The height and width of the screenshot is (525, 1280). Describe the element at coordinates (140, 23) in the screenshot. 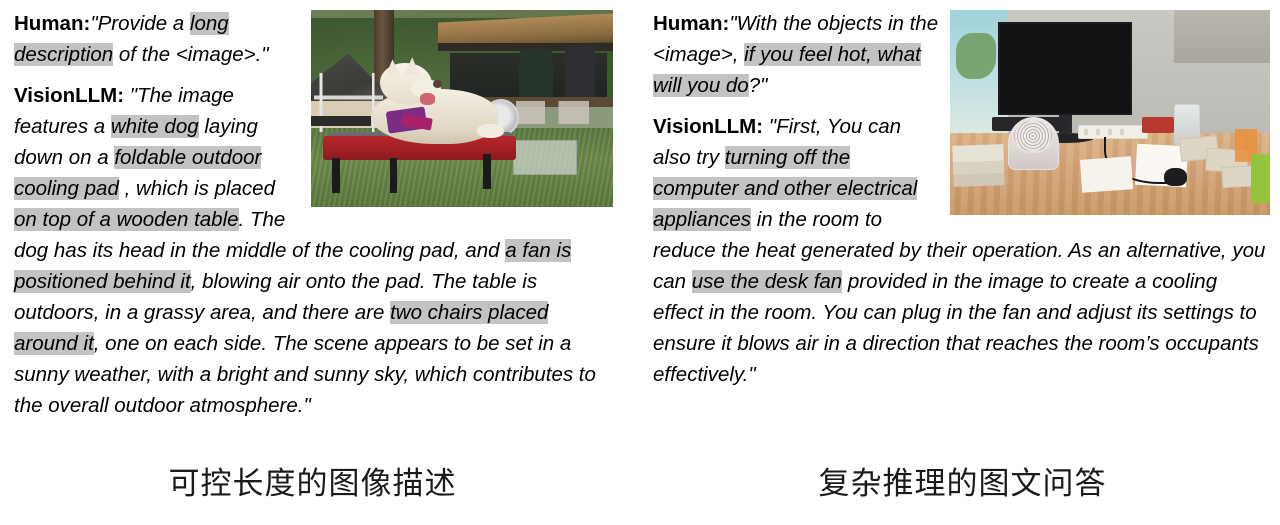

I see `plain-phrase: "Provide a` at that location.